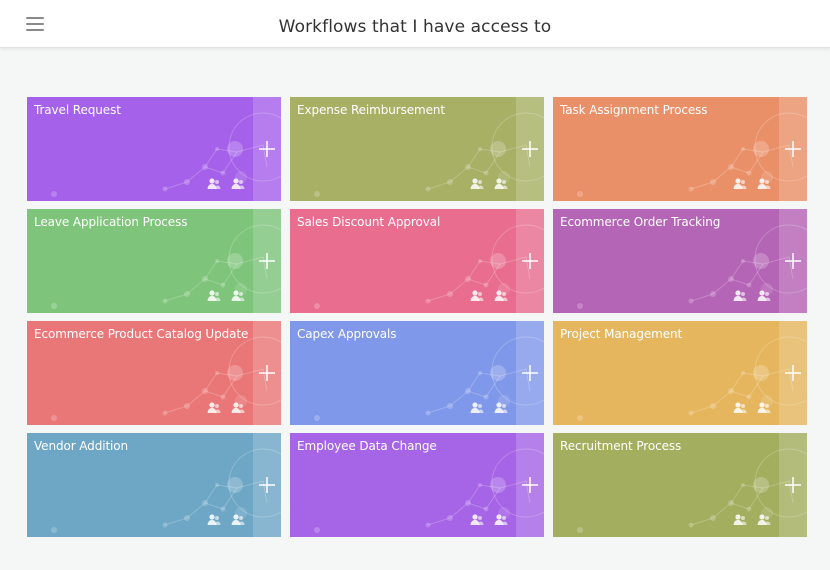  What do you see at coordinates (154, 261) in the screenshot?
I see `workflow-card: Leave Application Process` at bounding box center [154, 261].